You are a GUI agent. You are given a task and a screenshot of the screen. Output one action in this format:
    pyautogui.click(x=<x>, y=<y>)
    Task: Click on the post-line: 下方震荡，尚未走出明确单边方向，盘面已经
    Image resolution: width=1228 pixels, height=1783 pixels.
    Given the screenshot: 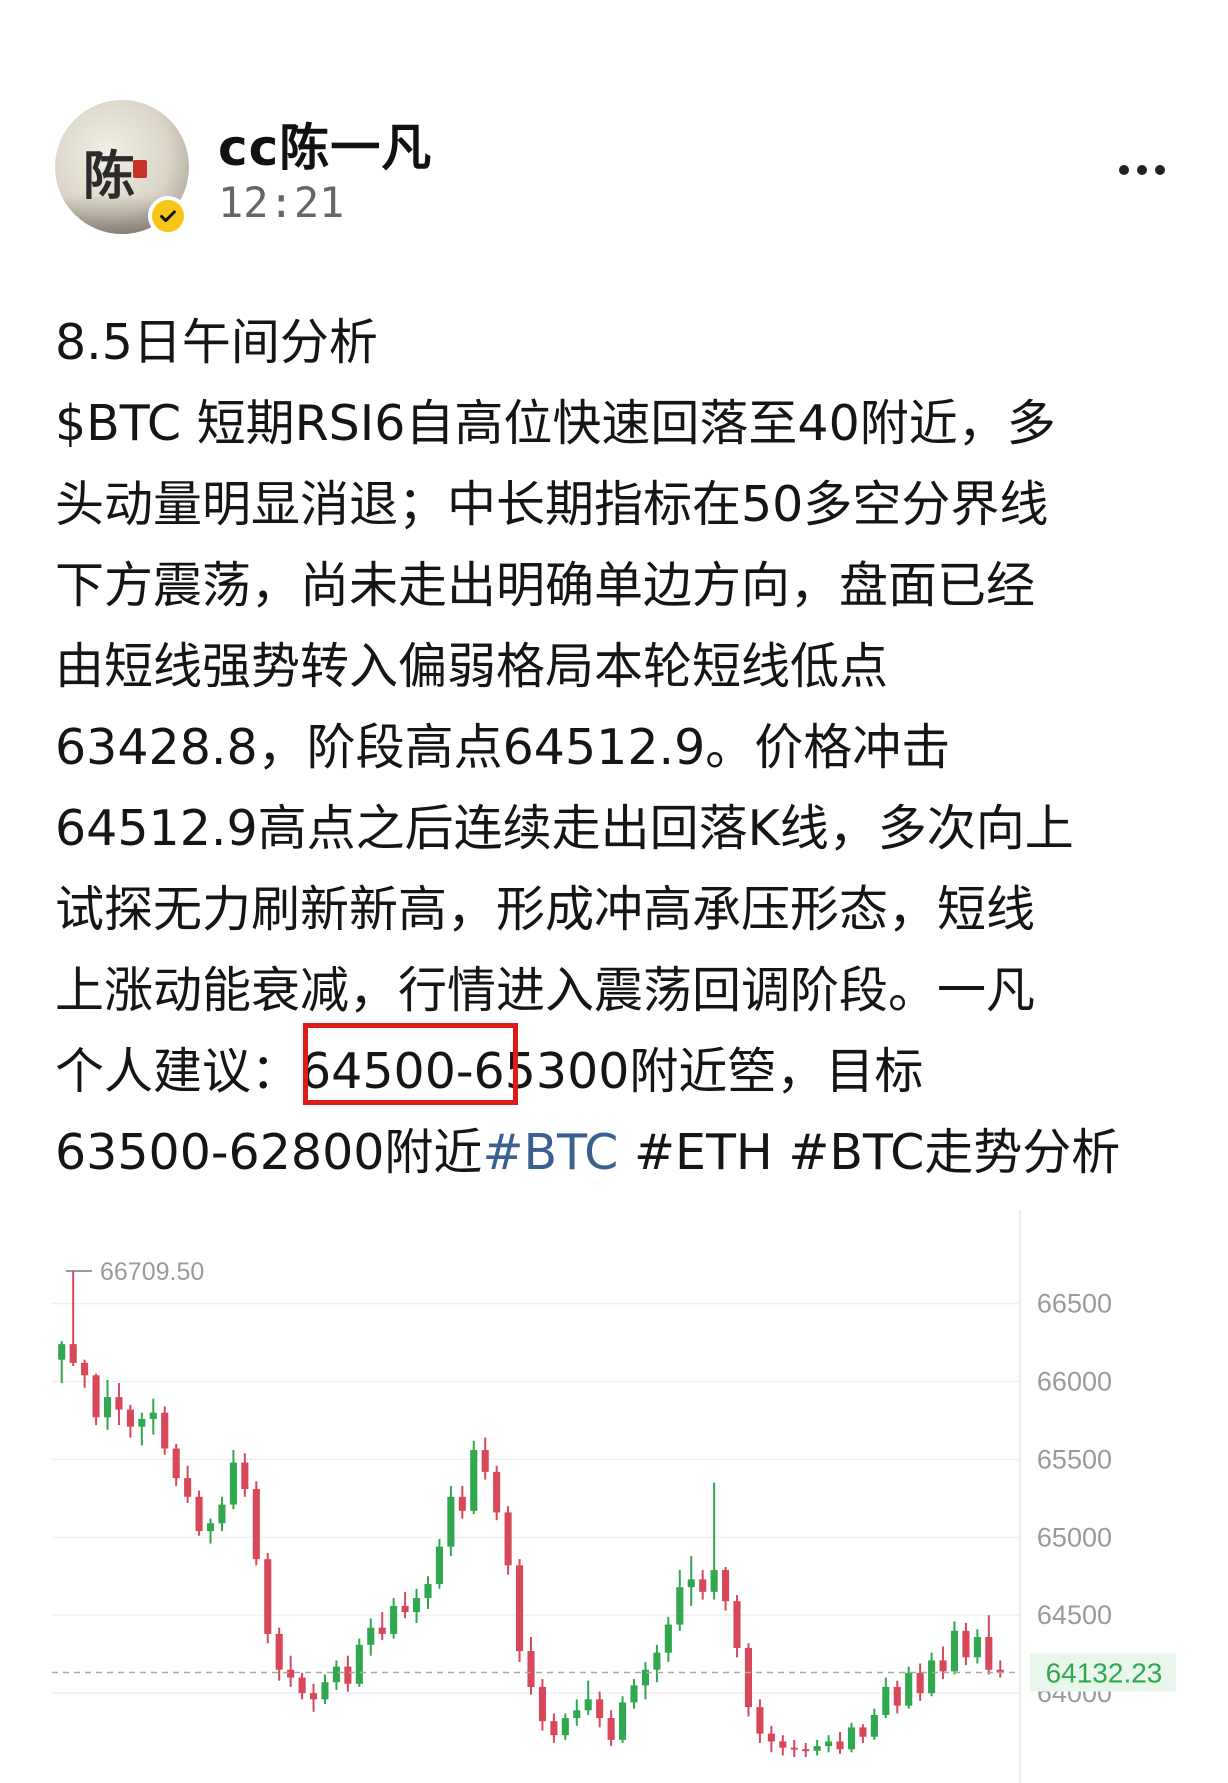 What is the action you would take?
    pyautogui.click(x=545, y=585)
    